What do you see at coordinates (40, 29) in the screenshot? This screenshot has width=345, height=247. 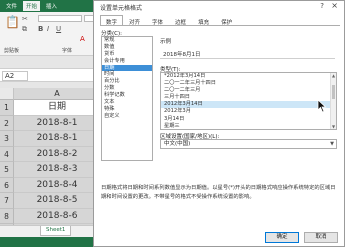 I see `bold-icon: B` at bounding box center [40, 29].